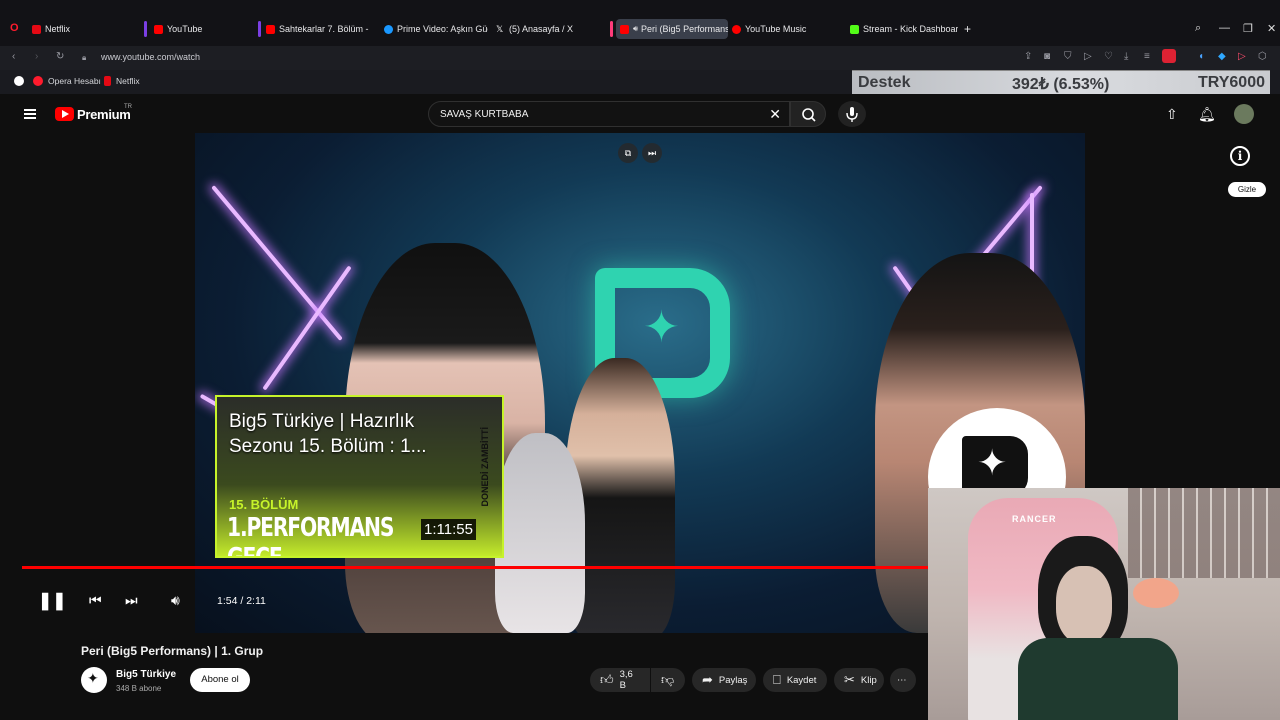  What do you see at coordinates (1242, 56) in the screenshot?
I see `music-player-icon: ▷` at bounding box center [1242, 56].